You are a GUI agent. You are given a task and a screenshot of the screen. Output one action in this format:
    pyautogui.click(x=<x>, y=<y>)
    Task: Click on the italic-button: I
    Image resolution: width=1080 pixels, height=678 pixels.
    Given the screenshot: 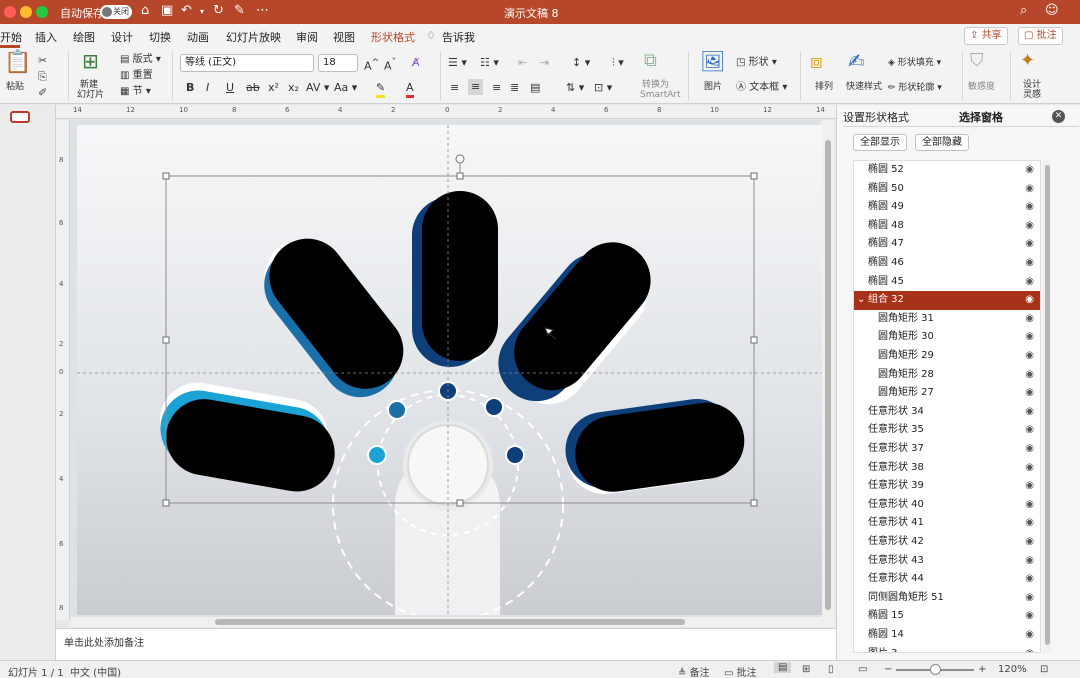 What is the action you would take?
    pyautogui.click(x=207, y=88)
    